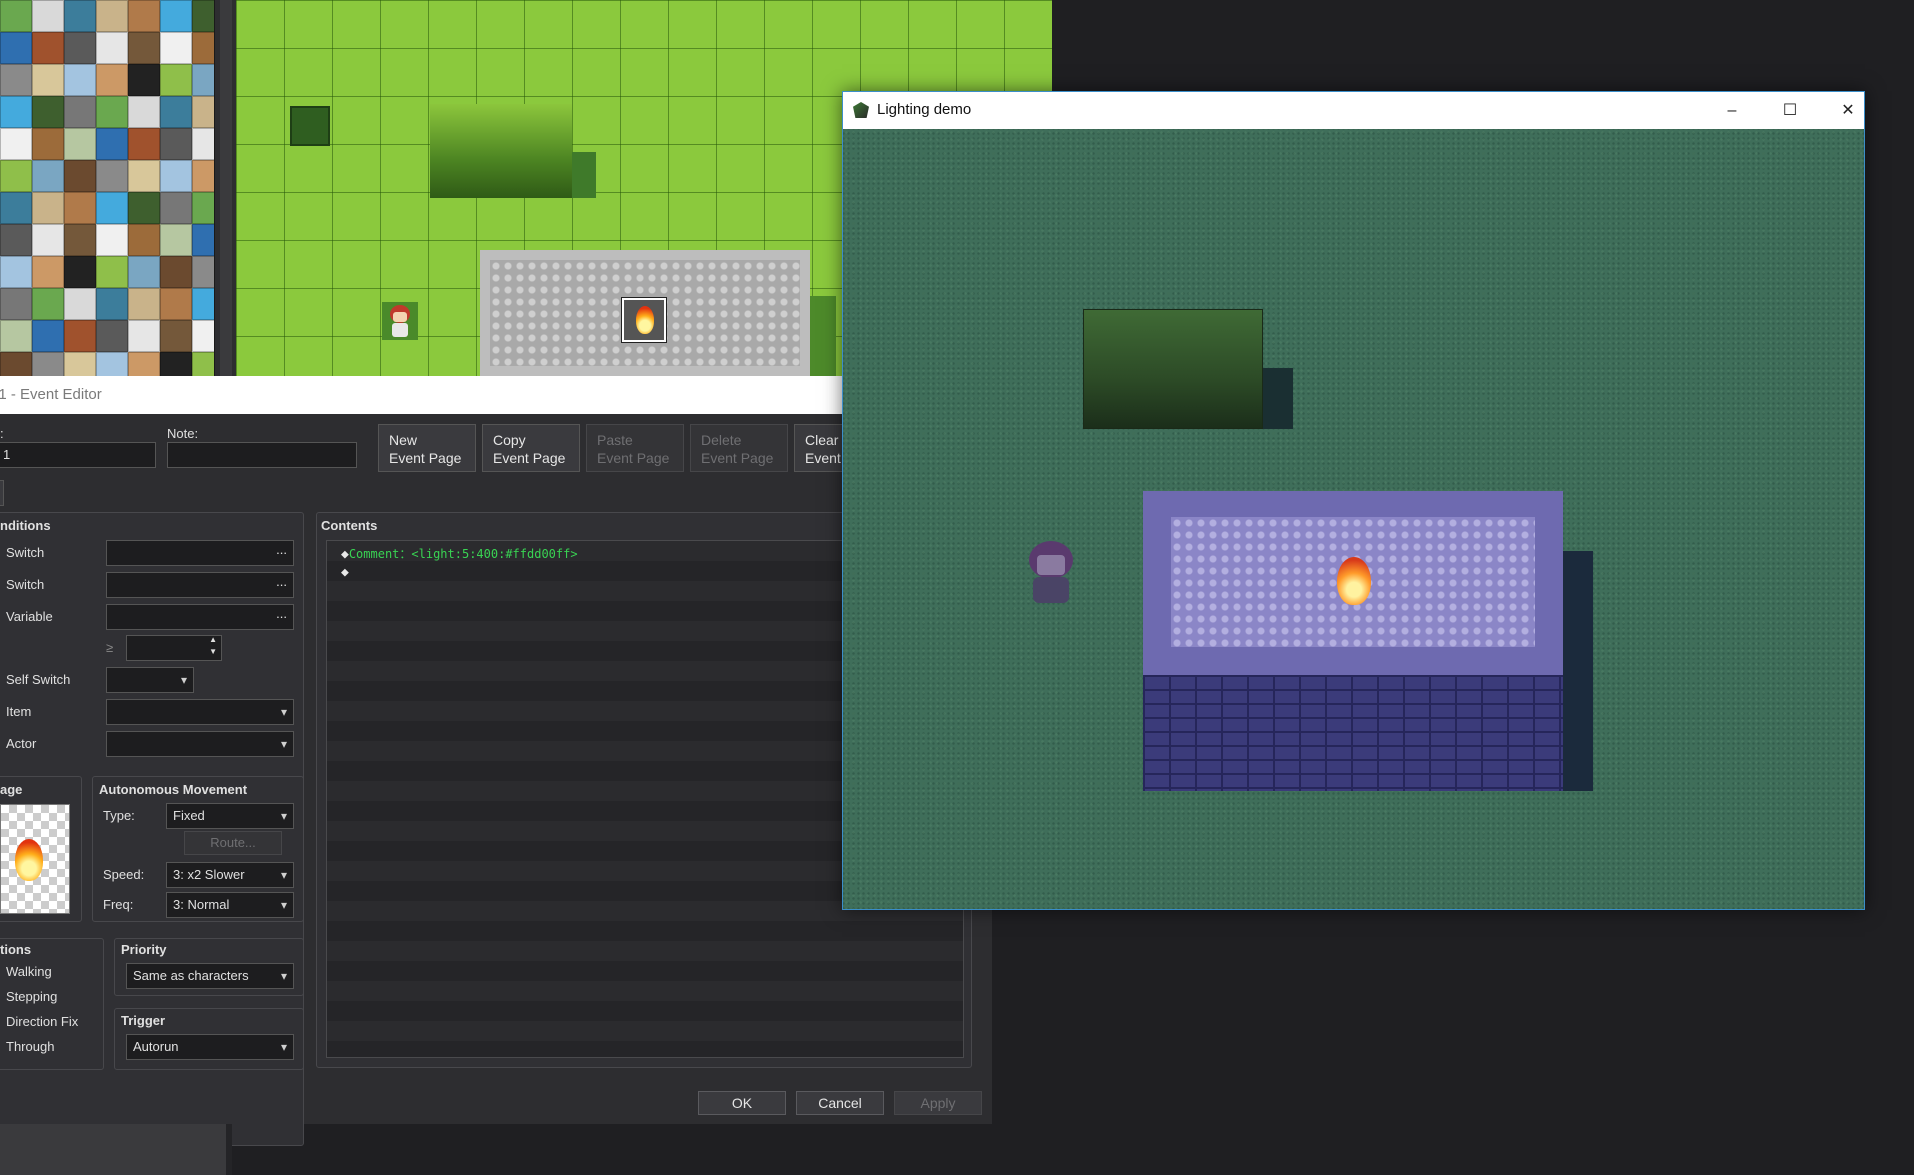  Describe the element at coordinates (213, 646) in the screenshot. I see `stepper-arrows-icon: ▲ ▼` at that location.